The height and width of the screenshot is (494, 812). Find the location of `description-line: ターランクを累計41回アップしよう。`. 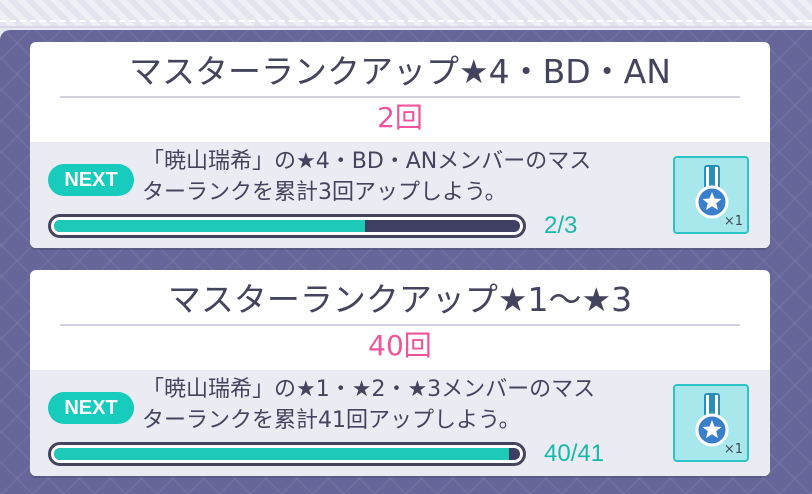

description-line: ターランクを累計41回アップしよう。 is located at coordinates (331, 420).